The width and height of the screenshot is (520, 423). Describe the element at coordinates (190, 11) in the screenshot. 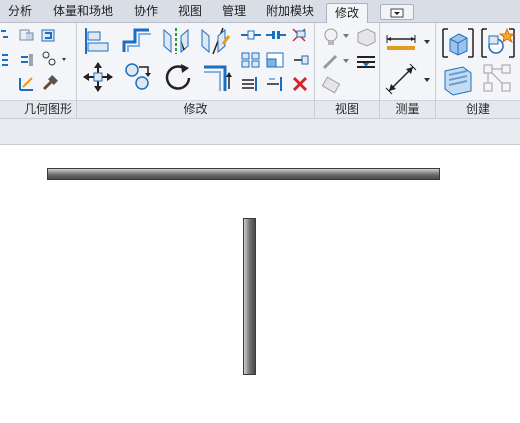

I see `tab-view: 视图` at that location.